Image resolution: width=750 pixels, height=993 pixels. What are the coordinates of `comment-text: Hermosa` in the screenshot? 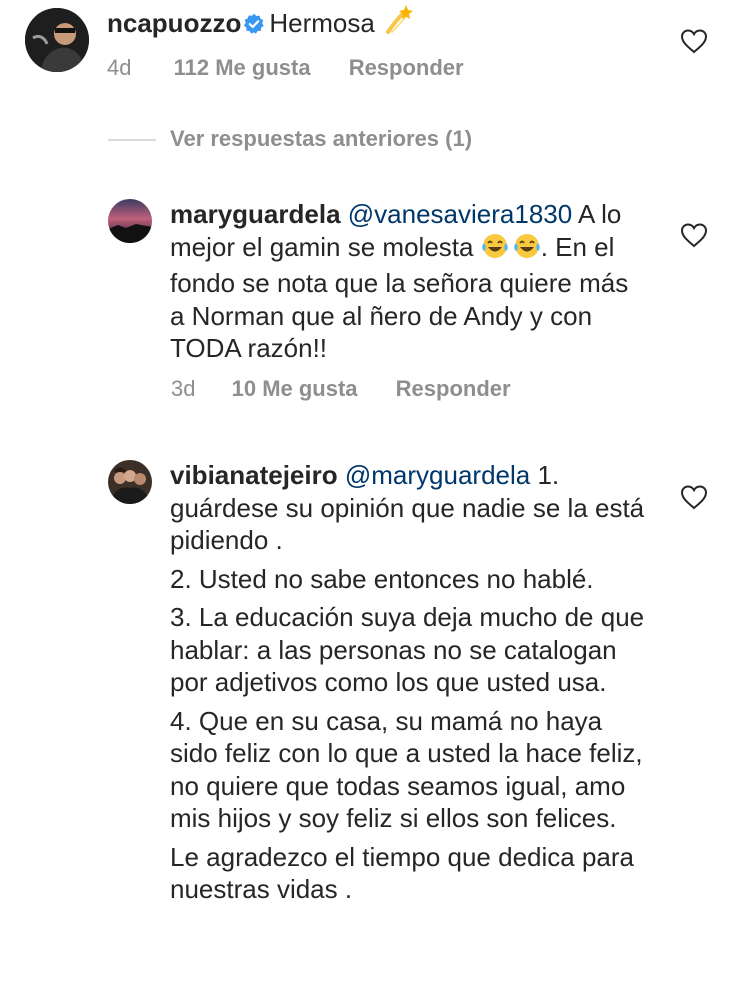 It's located at (322, 23).